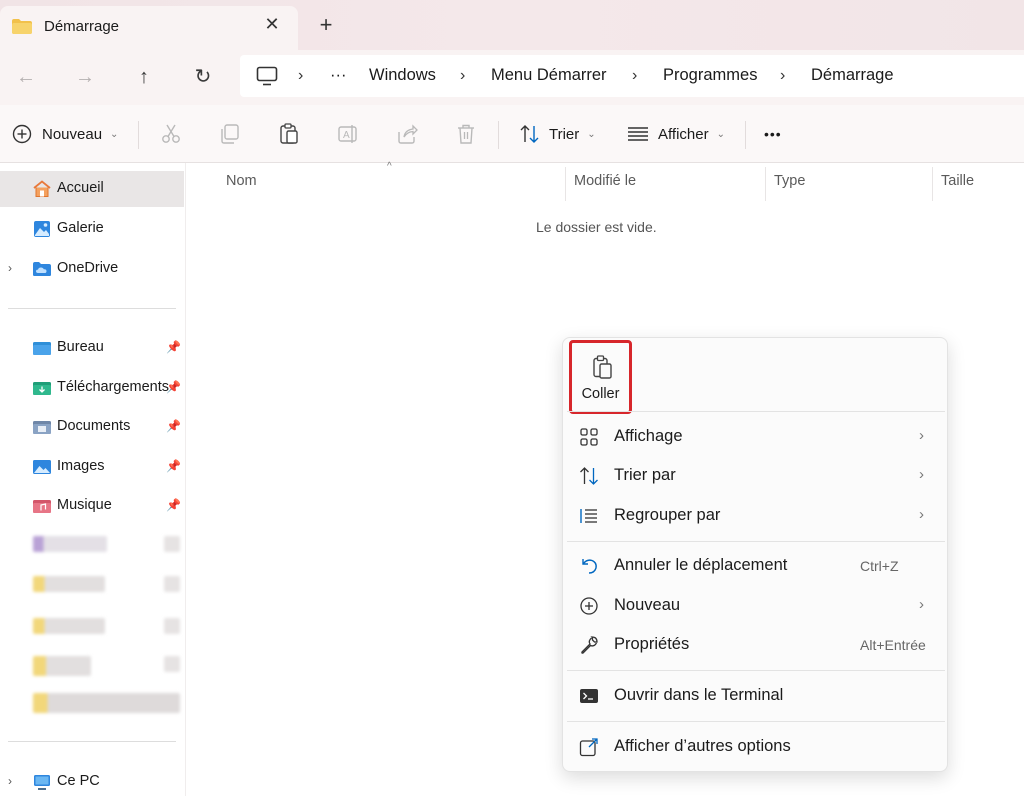 The image size is (1024, 796). Describe the element at coordinates (171, 134) in the screenshot. I see `cut-icon` at that location.